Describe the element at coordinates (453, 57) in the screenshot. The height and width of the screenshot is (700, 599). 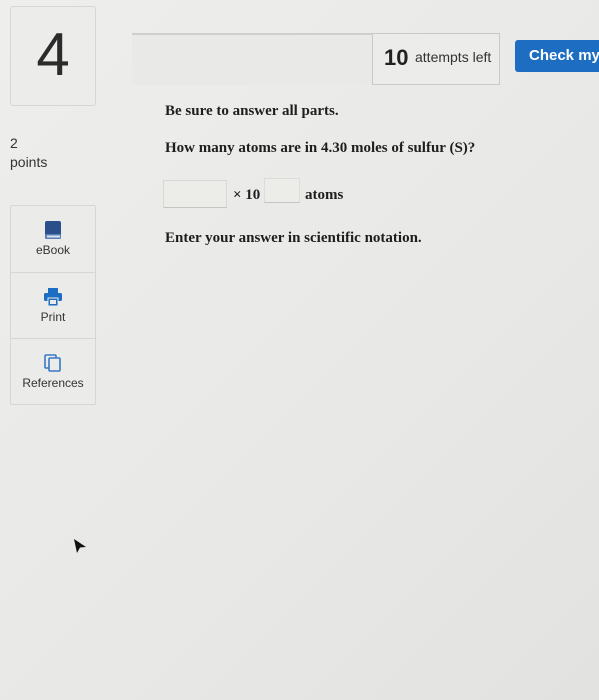
I see `attempts-label: attempts left` at that location.